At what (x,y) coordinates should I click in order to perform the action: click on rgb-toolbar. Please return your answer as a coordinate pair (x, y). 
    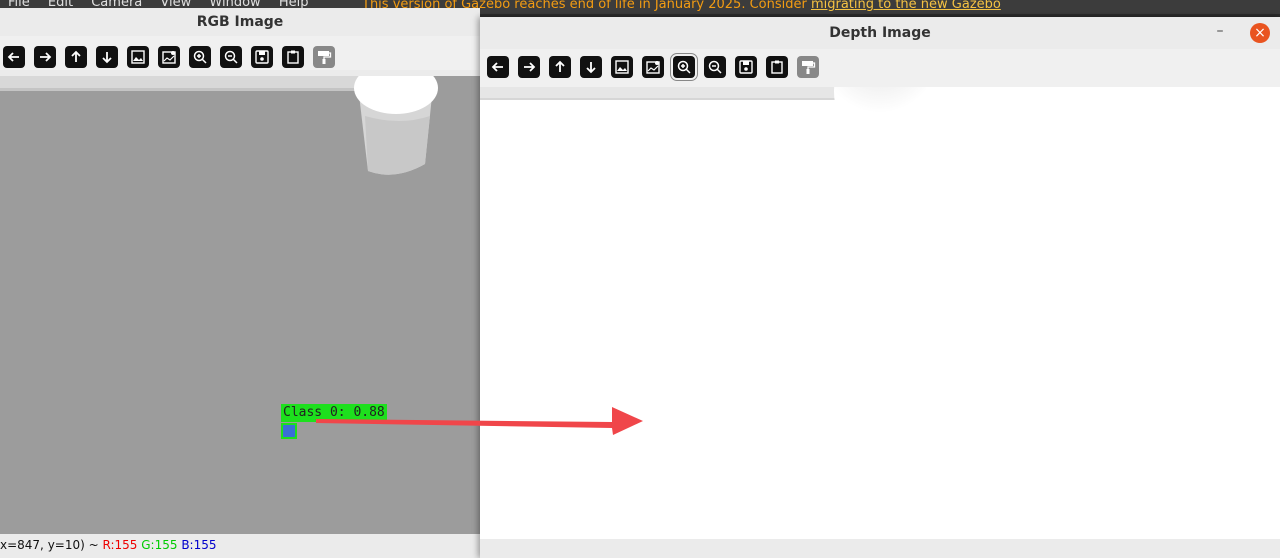
    Looking at the image, I should click on (240, 53).